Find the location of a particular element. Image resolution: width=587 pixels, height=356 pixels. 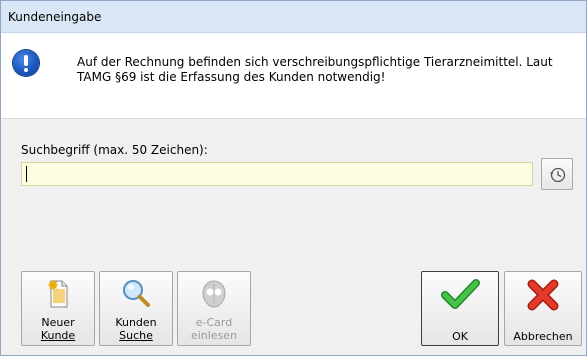

ok-button: OK is located at coordinates (460, 308).